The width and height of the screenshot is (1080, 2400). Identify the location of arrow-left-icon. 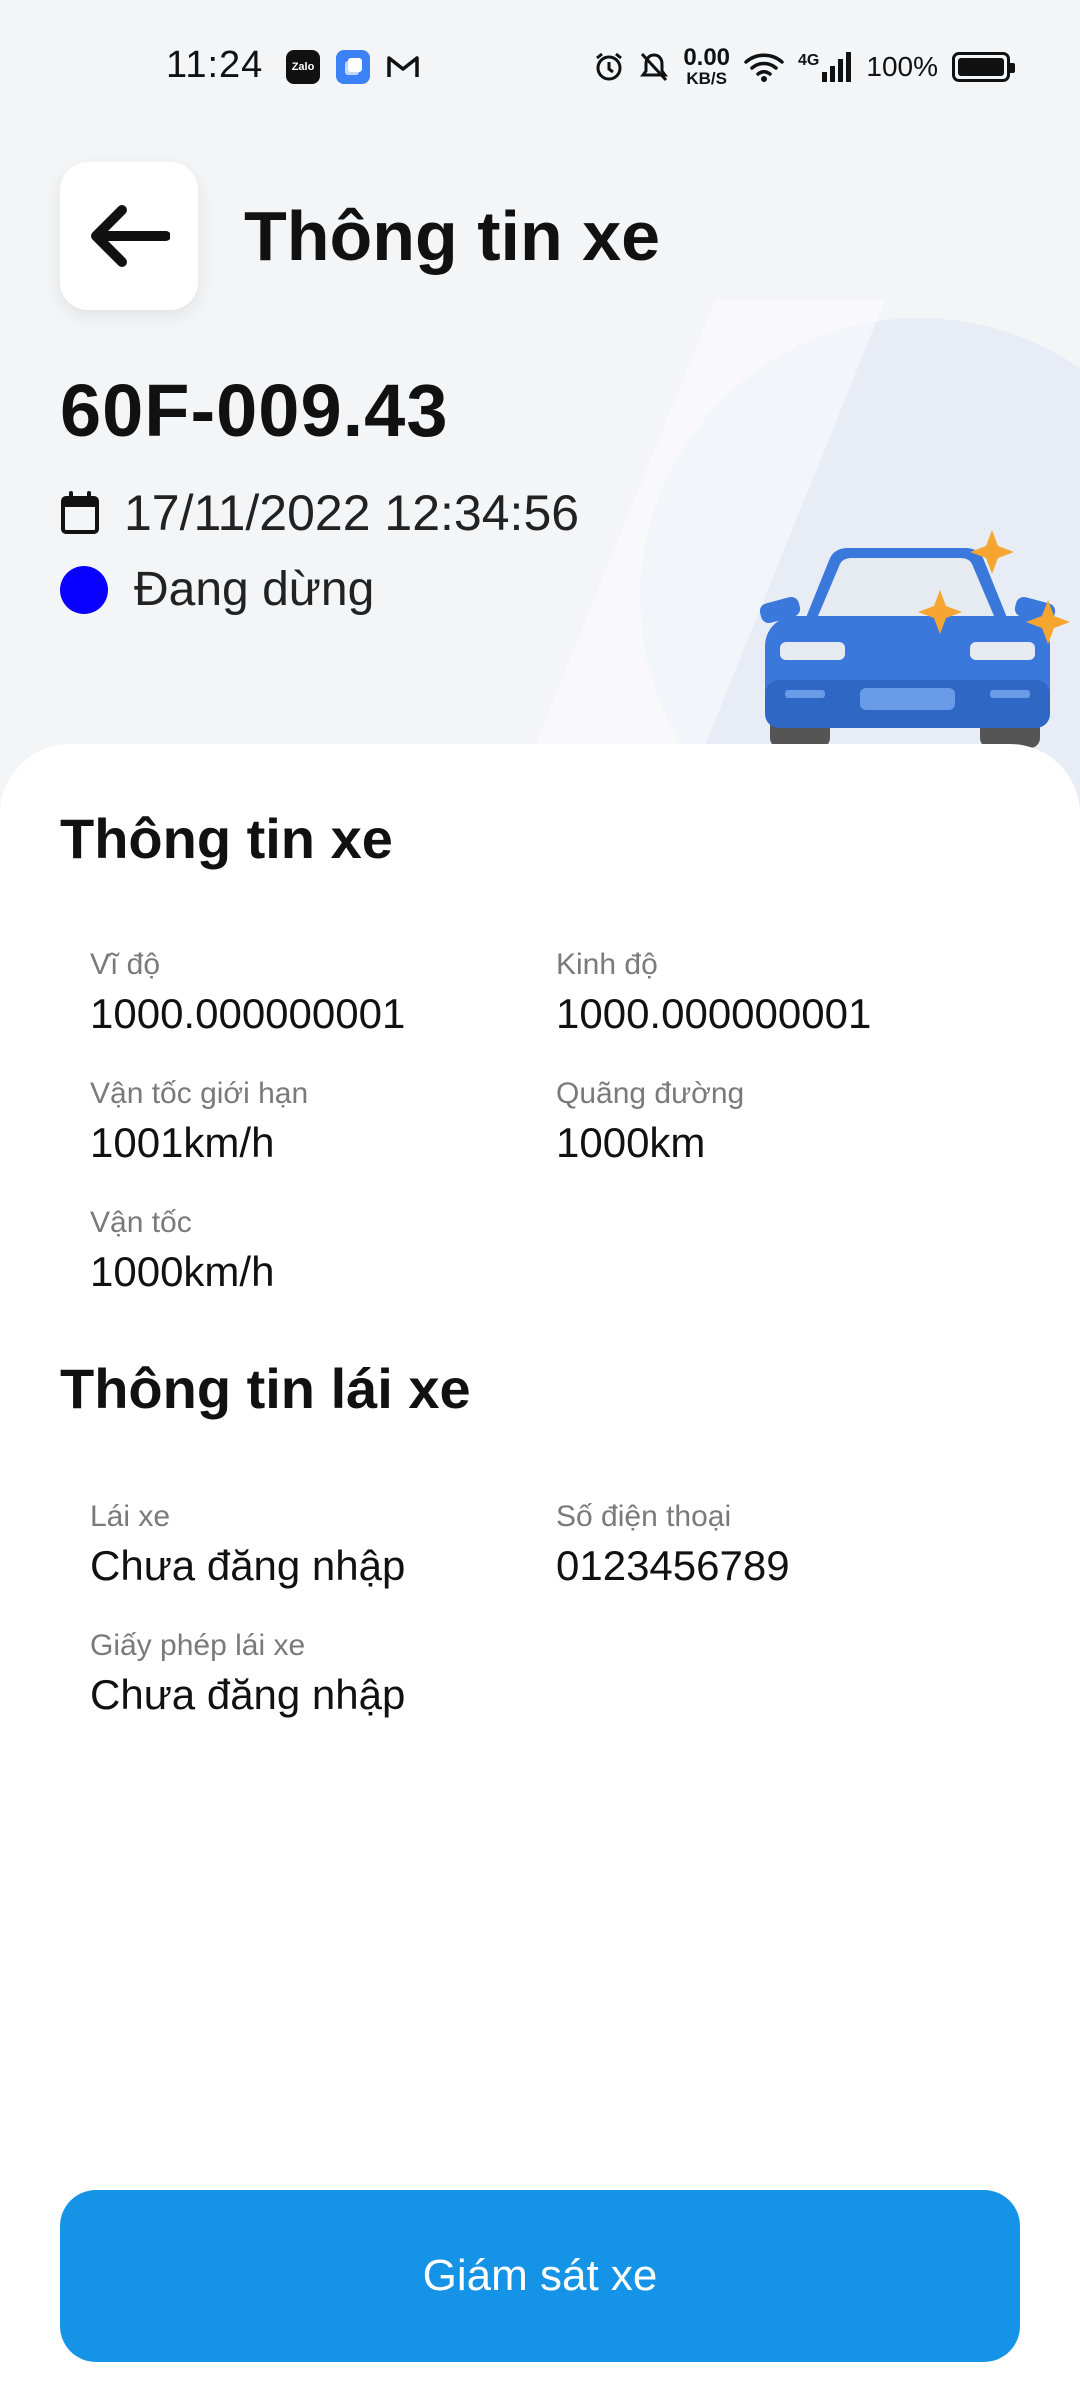
(130, 236).